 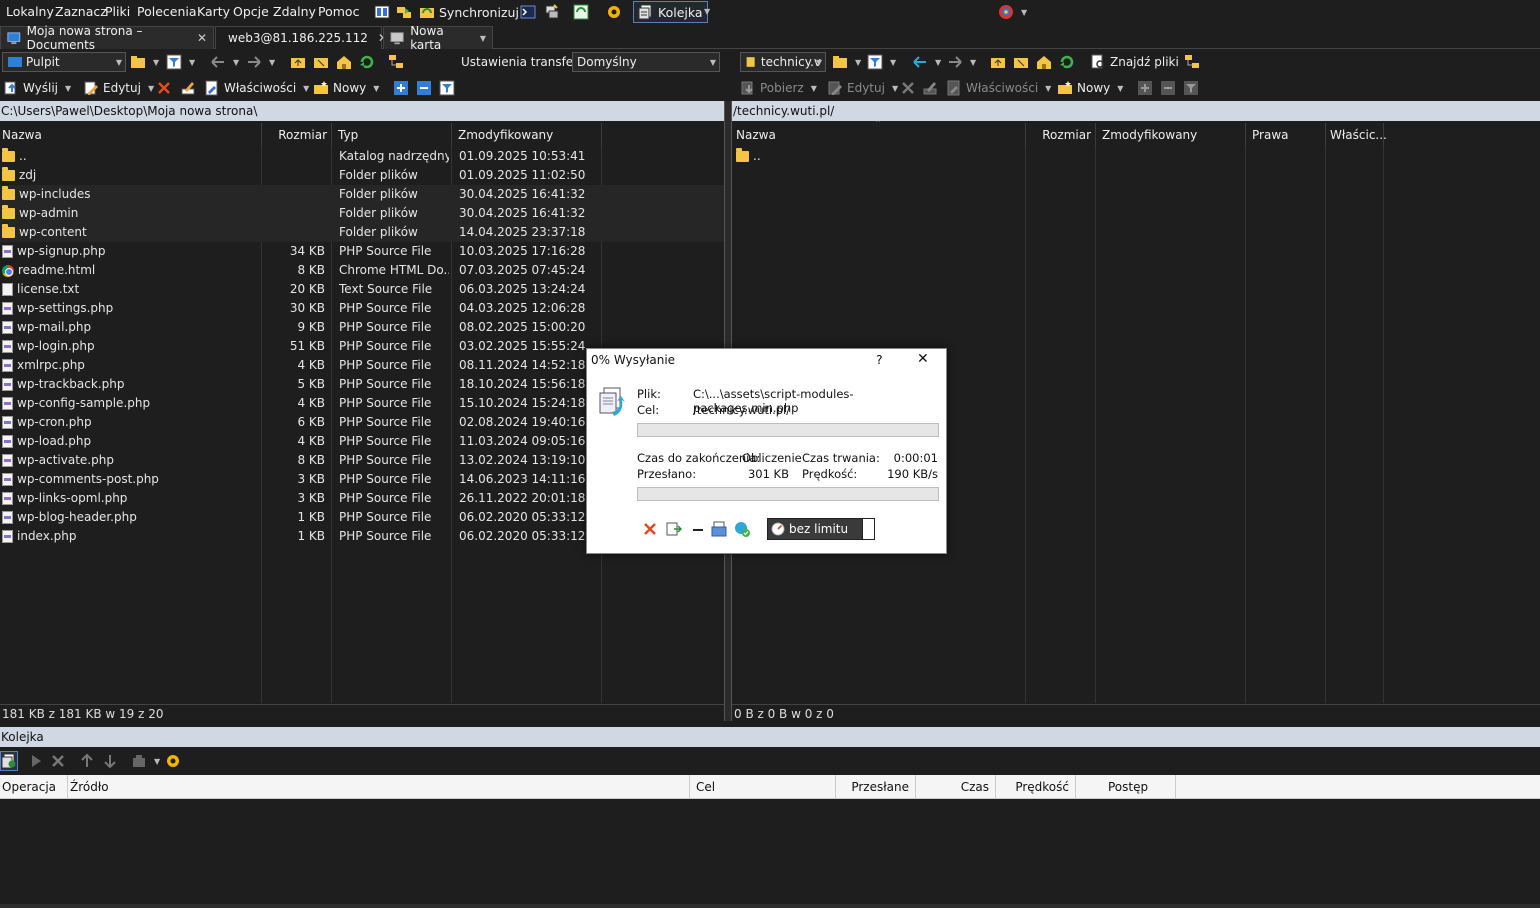 I want to click on left-unselect-button, so click(x=424, y=88).